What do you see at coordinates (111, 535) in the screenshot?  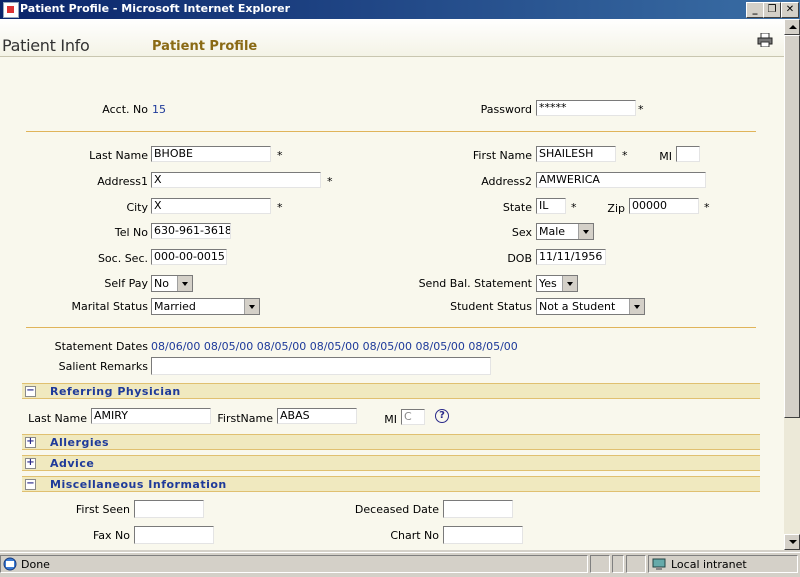 I see `fax-no-label: Fax No` at bounding box center [111, 535].